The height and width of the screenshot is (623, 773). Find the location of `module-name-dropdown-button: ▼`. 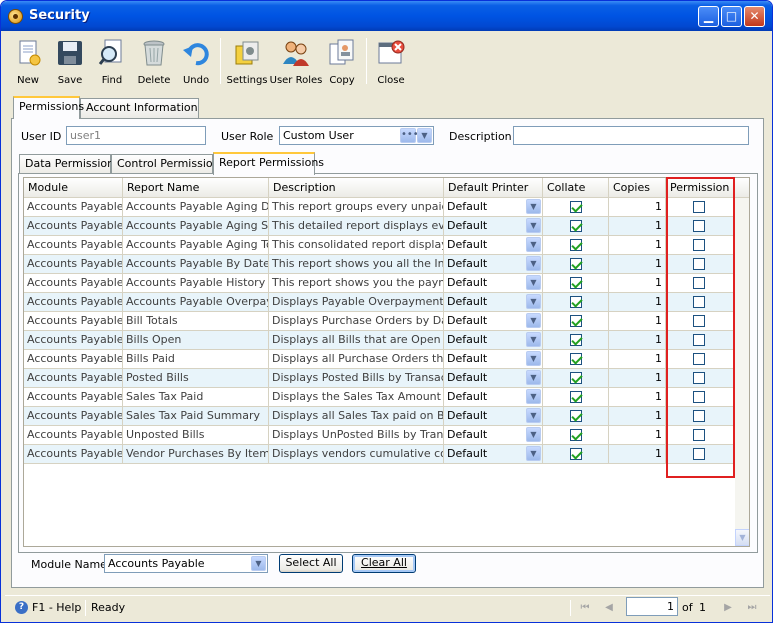

module-name-dropdown-button: ▼ is located at coordinates (258, 563).